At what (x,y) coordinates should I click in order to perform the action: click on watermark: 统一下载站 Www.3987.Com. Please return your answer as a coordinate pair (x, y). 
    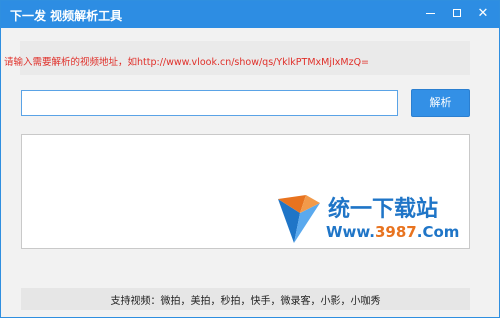
    Looking at the image, I should click on (368, 222).